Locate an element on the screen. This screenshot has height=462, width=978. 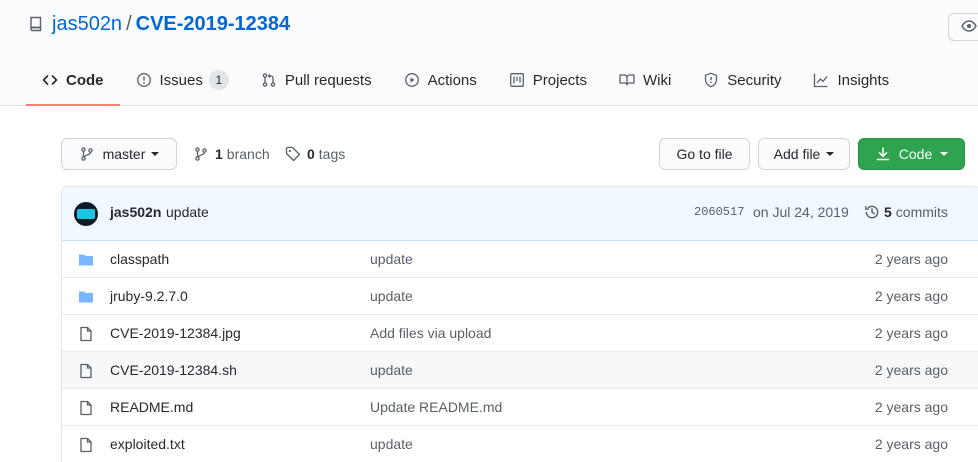
commit-count: 5 is located at coordinates (888, 212).